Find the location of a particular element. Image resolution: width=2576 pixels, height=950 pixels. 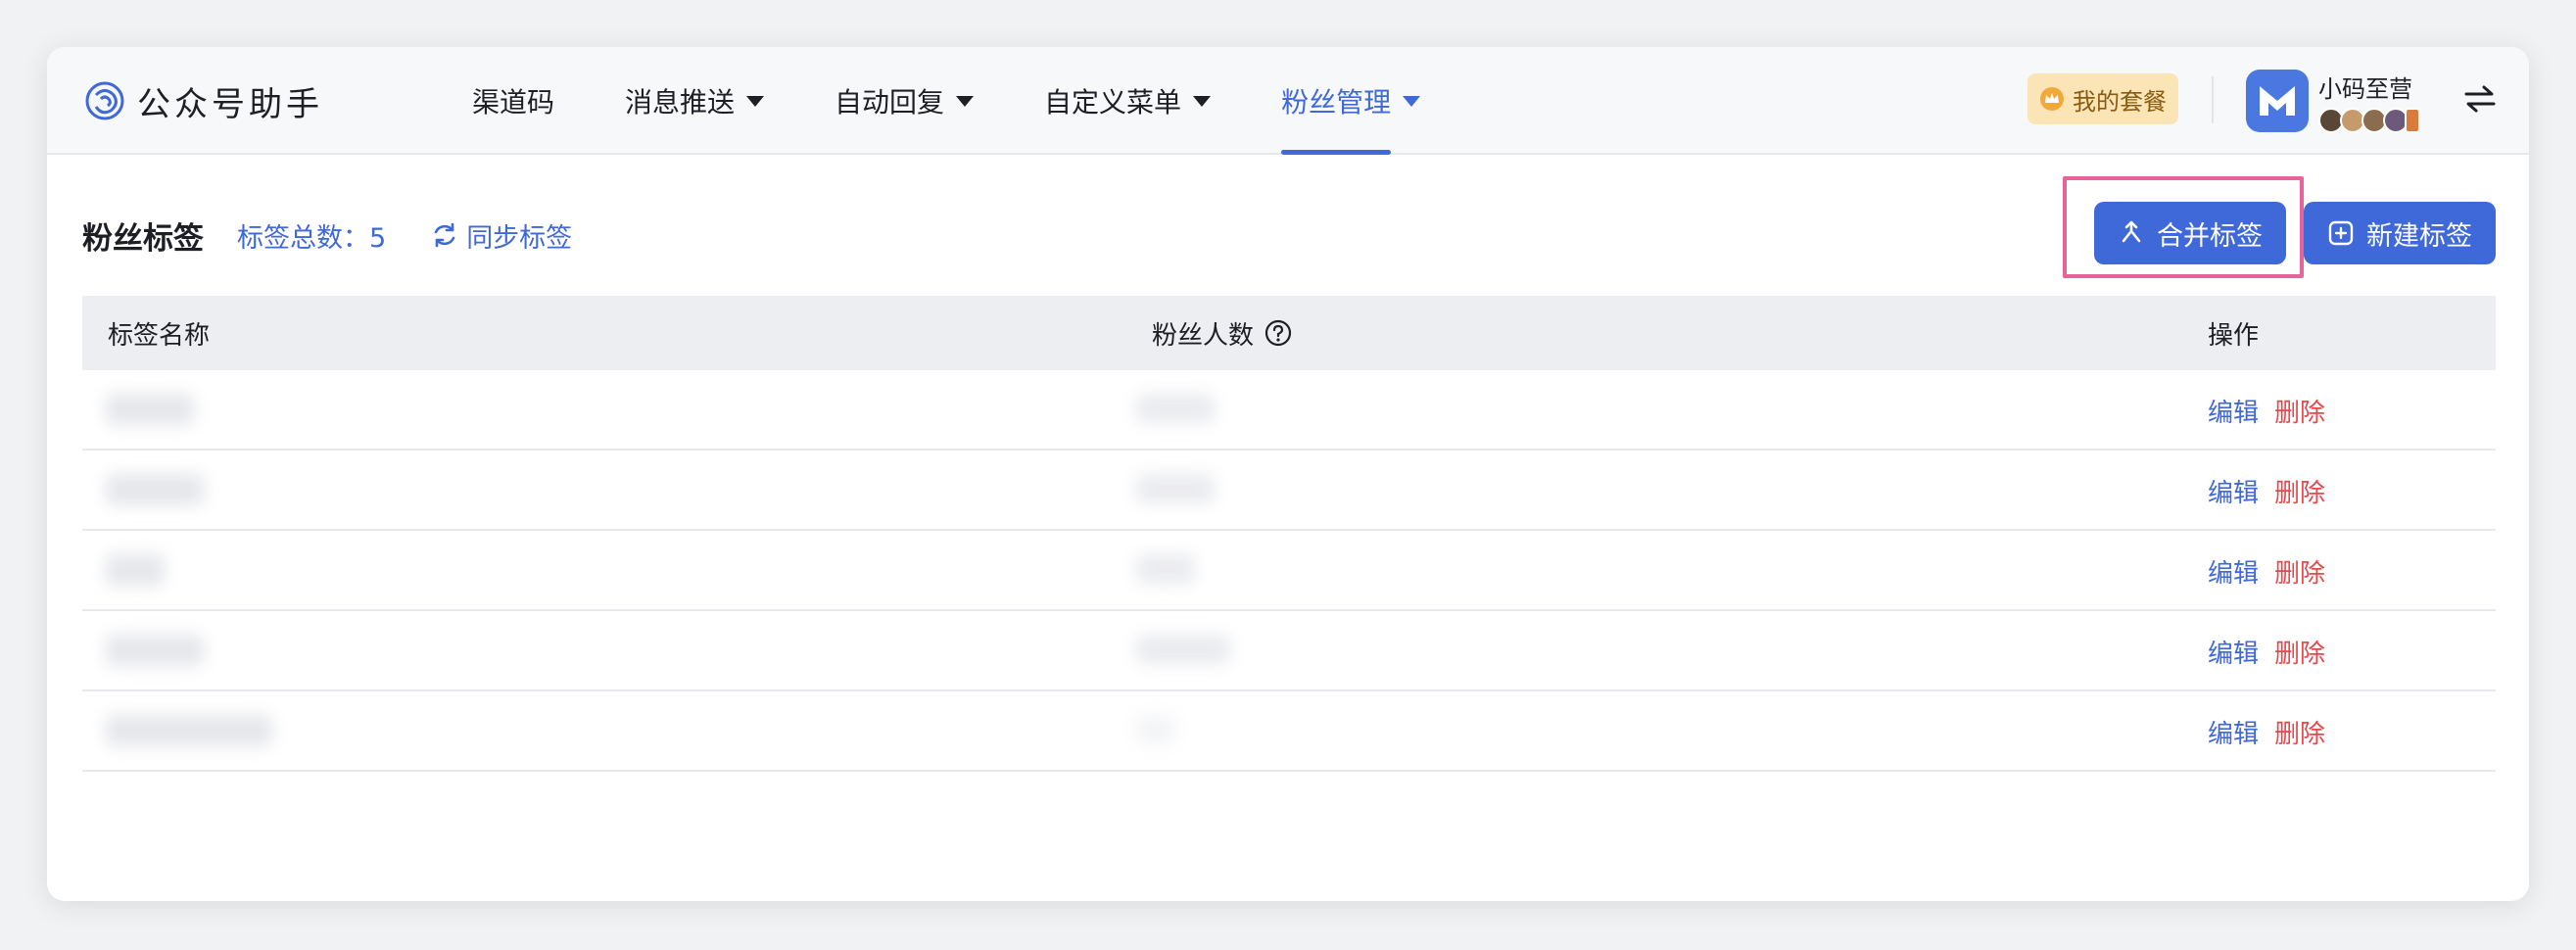

my-plan-button: 我的套餐 is located at coordinates (2102, 98).